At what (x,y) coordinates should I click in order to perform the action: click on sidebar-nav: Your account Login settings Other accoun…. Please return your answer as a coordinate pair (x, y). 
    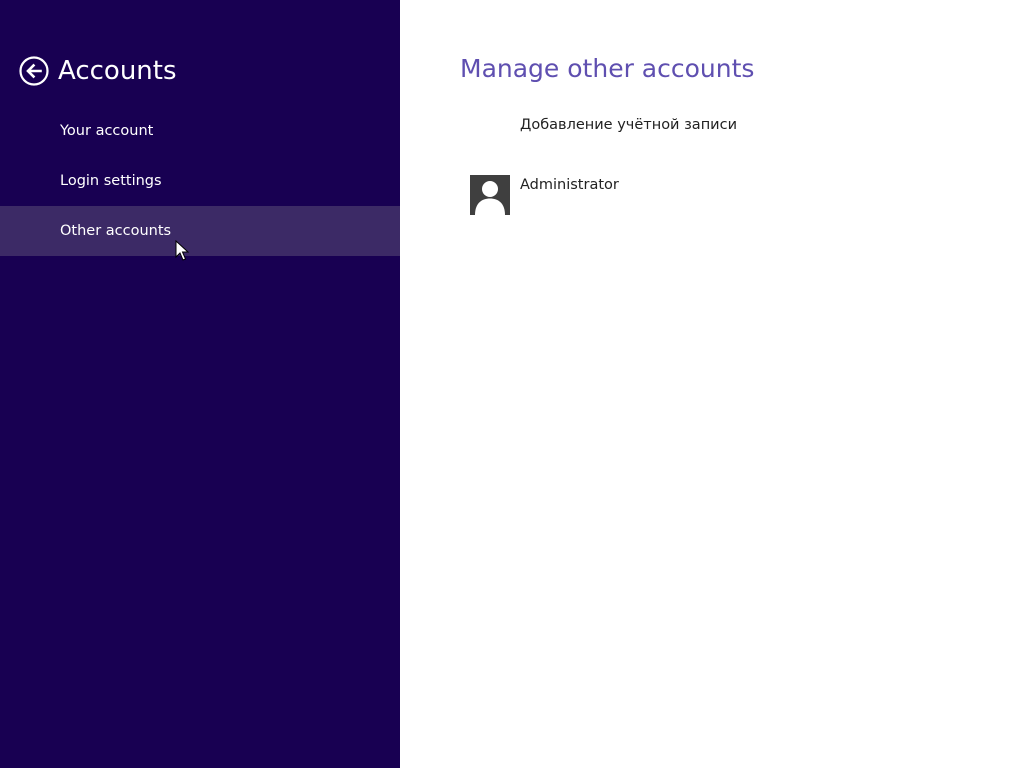
    Looking at the image, I should click on (200, 181).